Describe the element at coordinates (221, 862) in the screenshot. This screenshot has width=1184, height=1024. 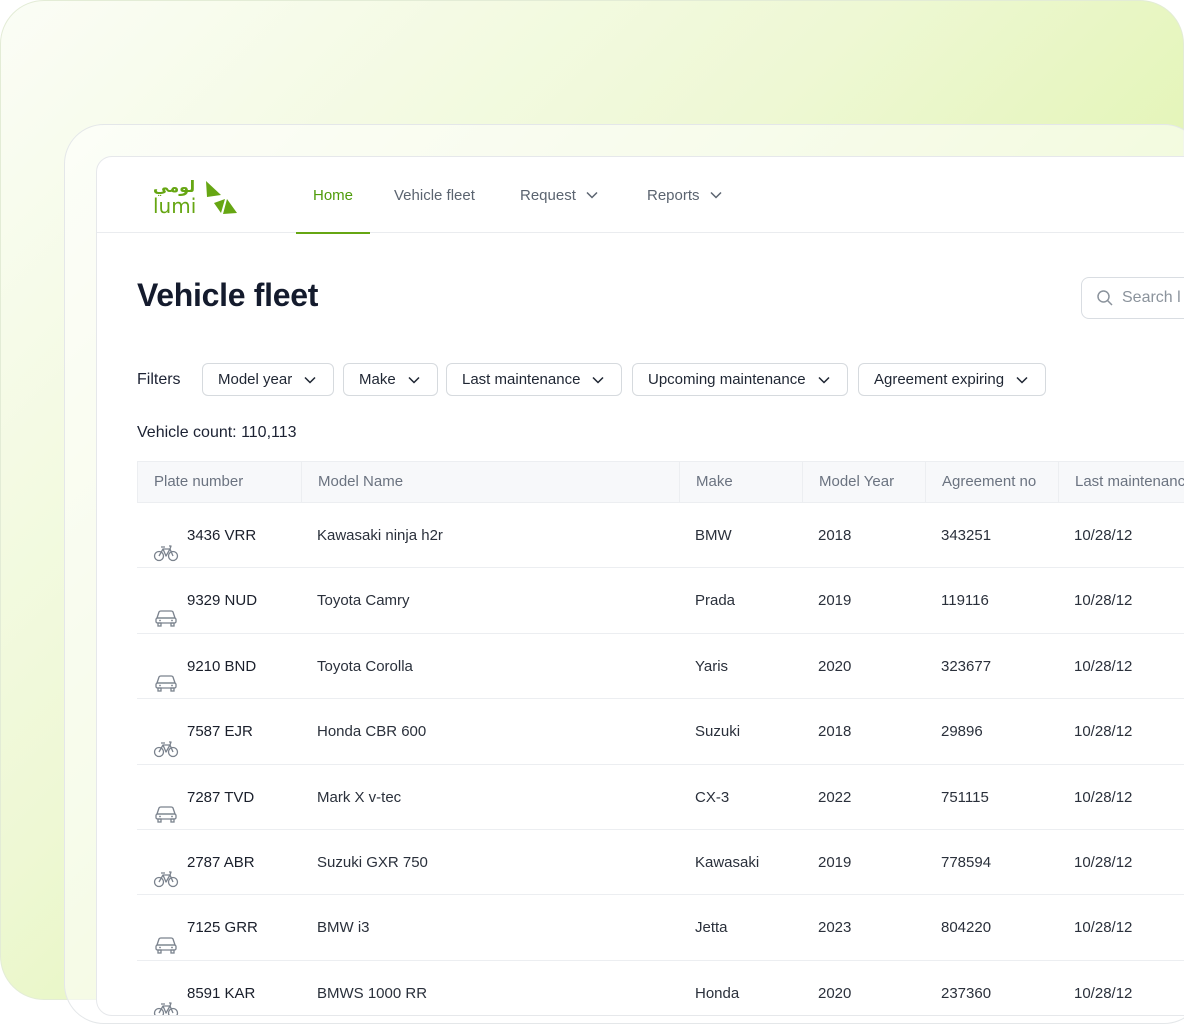
I see `plate-number: 2787 ABR` at that location.